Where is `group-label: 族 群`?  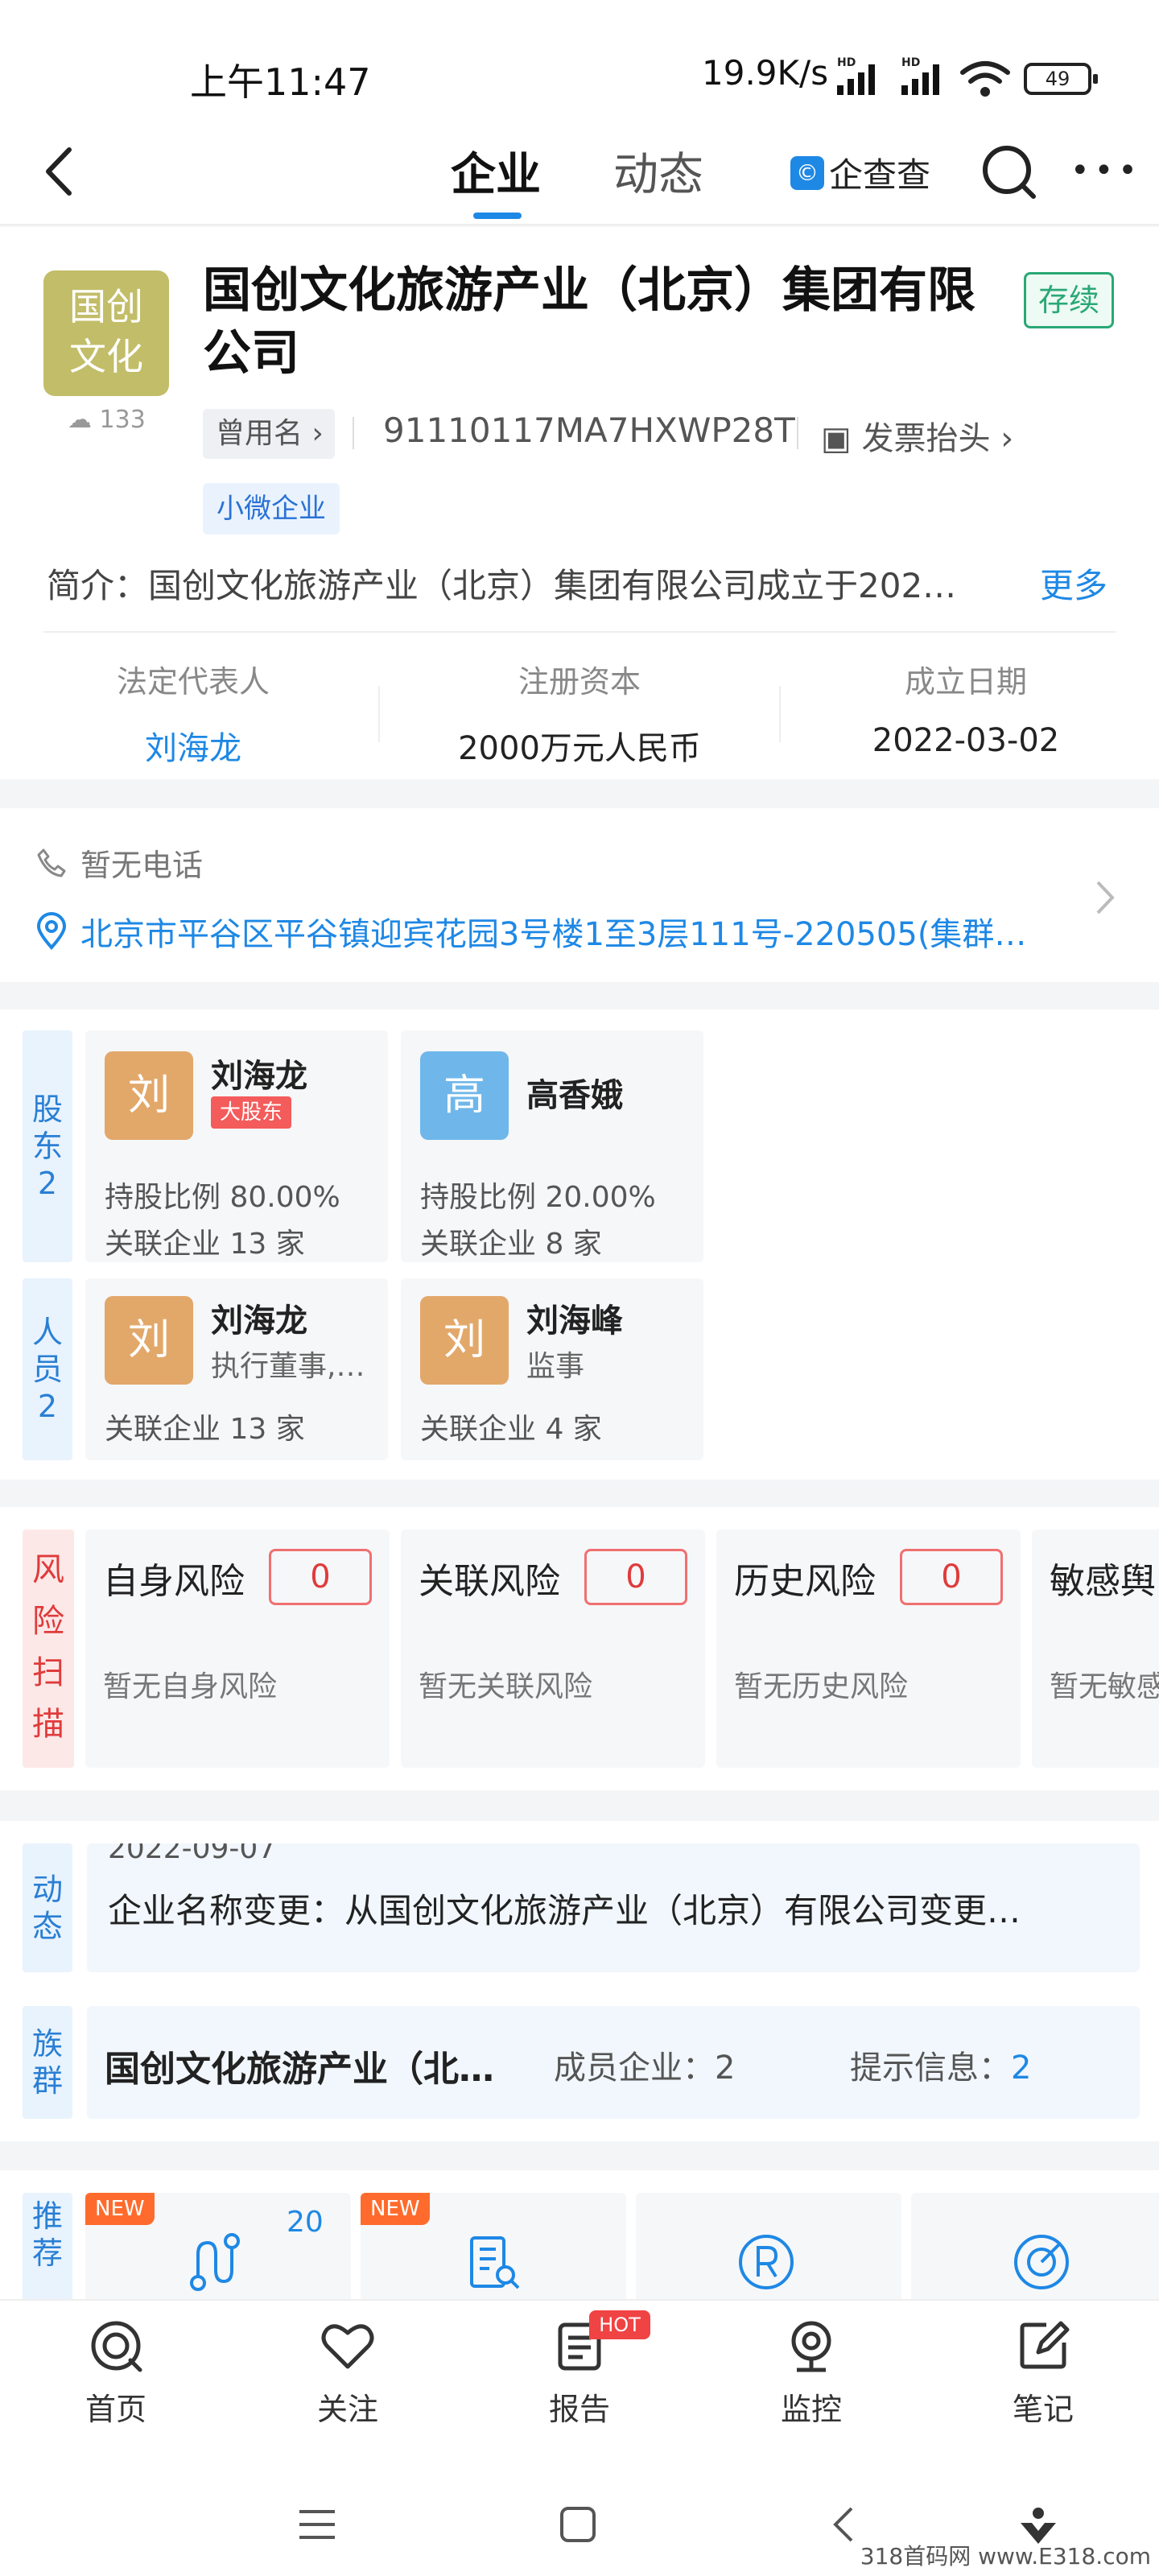 group-label: 族 群 is located at coordinates (47, 2062).